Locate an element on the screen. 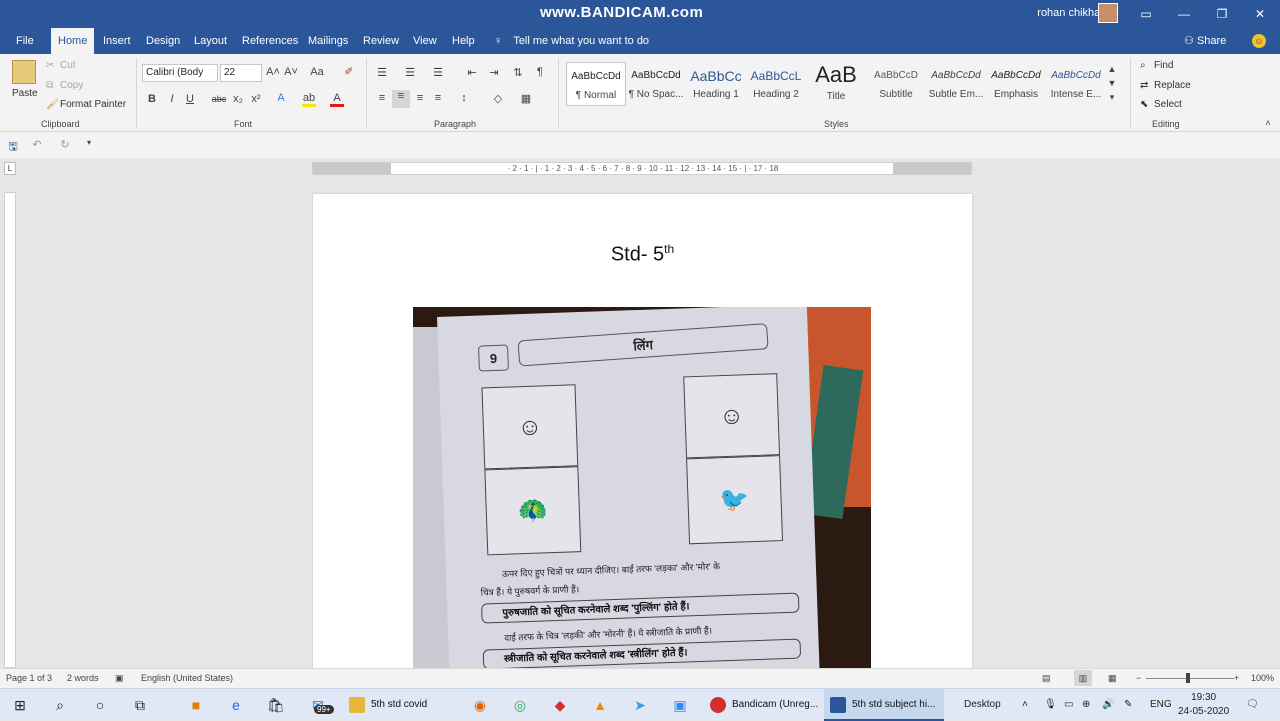 Image resolution: width=1280 pixels, height=721 pixels. zoom-slider-thumb is located at coordinates (1188, 678).